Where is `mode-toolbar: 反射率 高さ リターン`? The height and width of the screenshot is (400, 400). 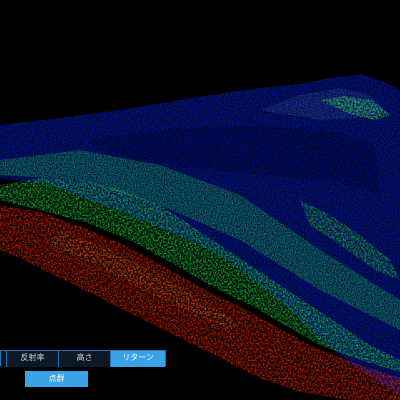
mode-toolbar: 反射率 高さ リターン is located at coordinates (83, 358).